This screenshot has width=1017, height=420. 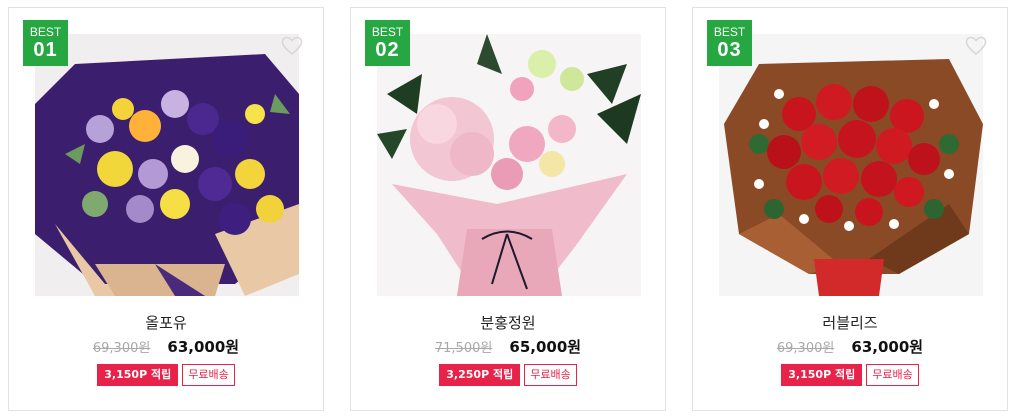 I want to click on best-rank-badge: BEST 02, so click(x=387, y=43).